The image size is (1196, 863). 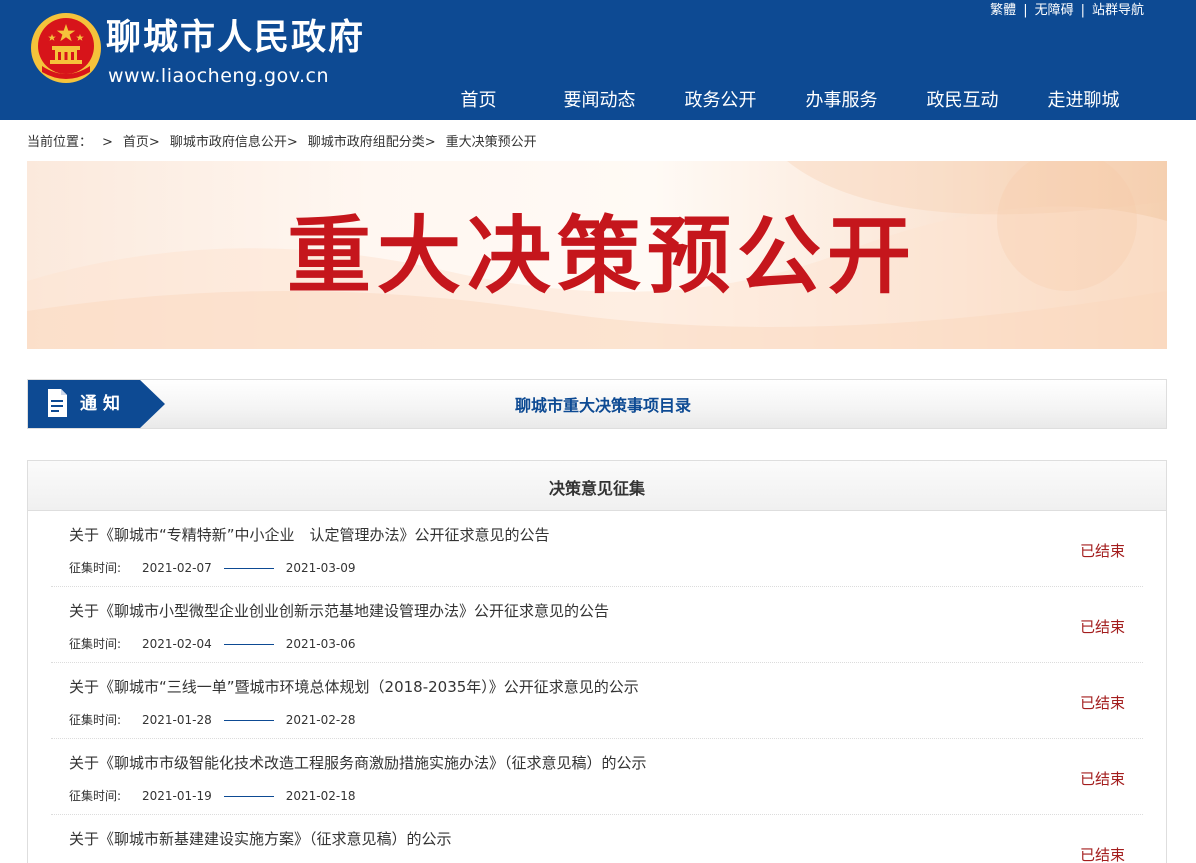 What do you see at coordinates (478, 101) in the screenshot?
I see `nav-home: 首页` at bounding box center [478, 101].